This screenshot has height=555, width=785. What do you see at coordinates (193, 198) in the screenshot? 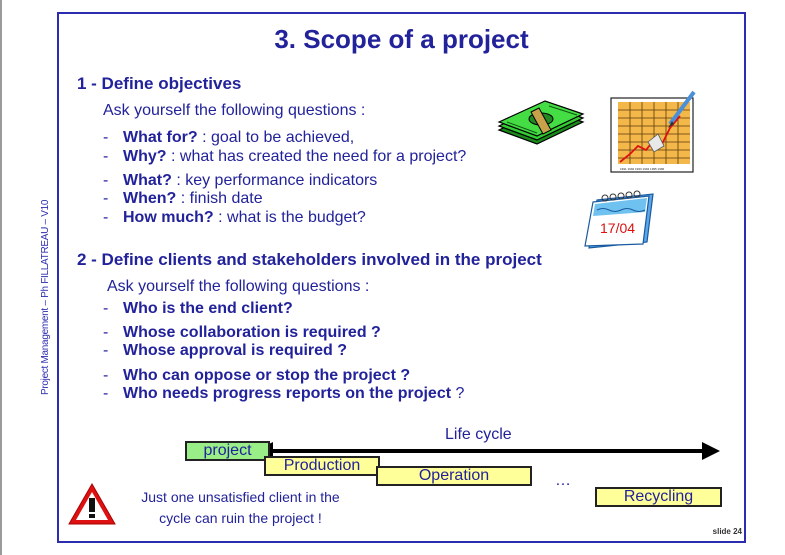
I see `list-item: When? : finish date` at bounding box center [193, 198].